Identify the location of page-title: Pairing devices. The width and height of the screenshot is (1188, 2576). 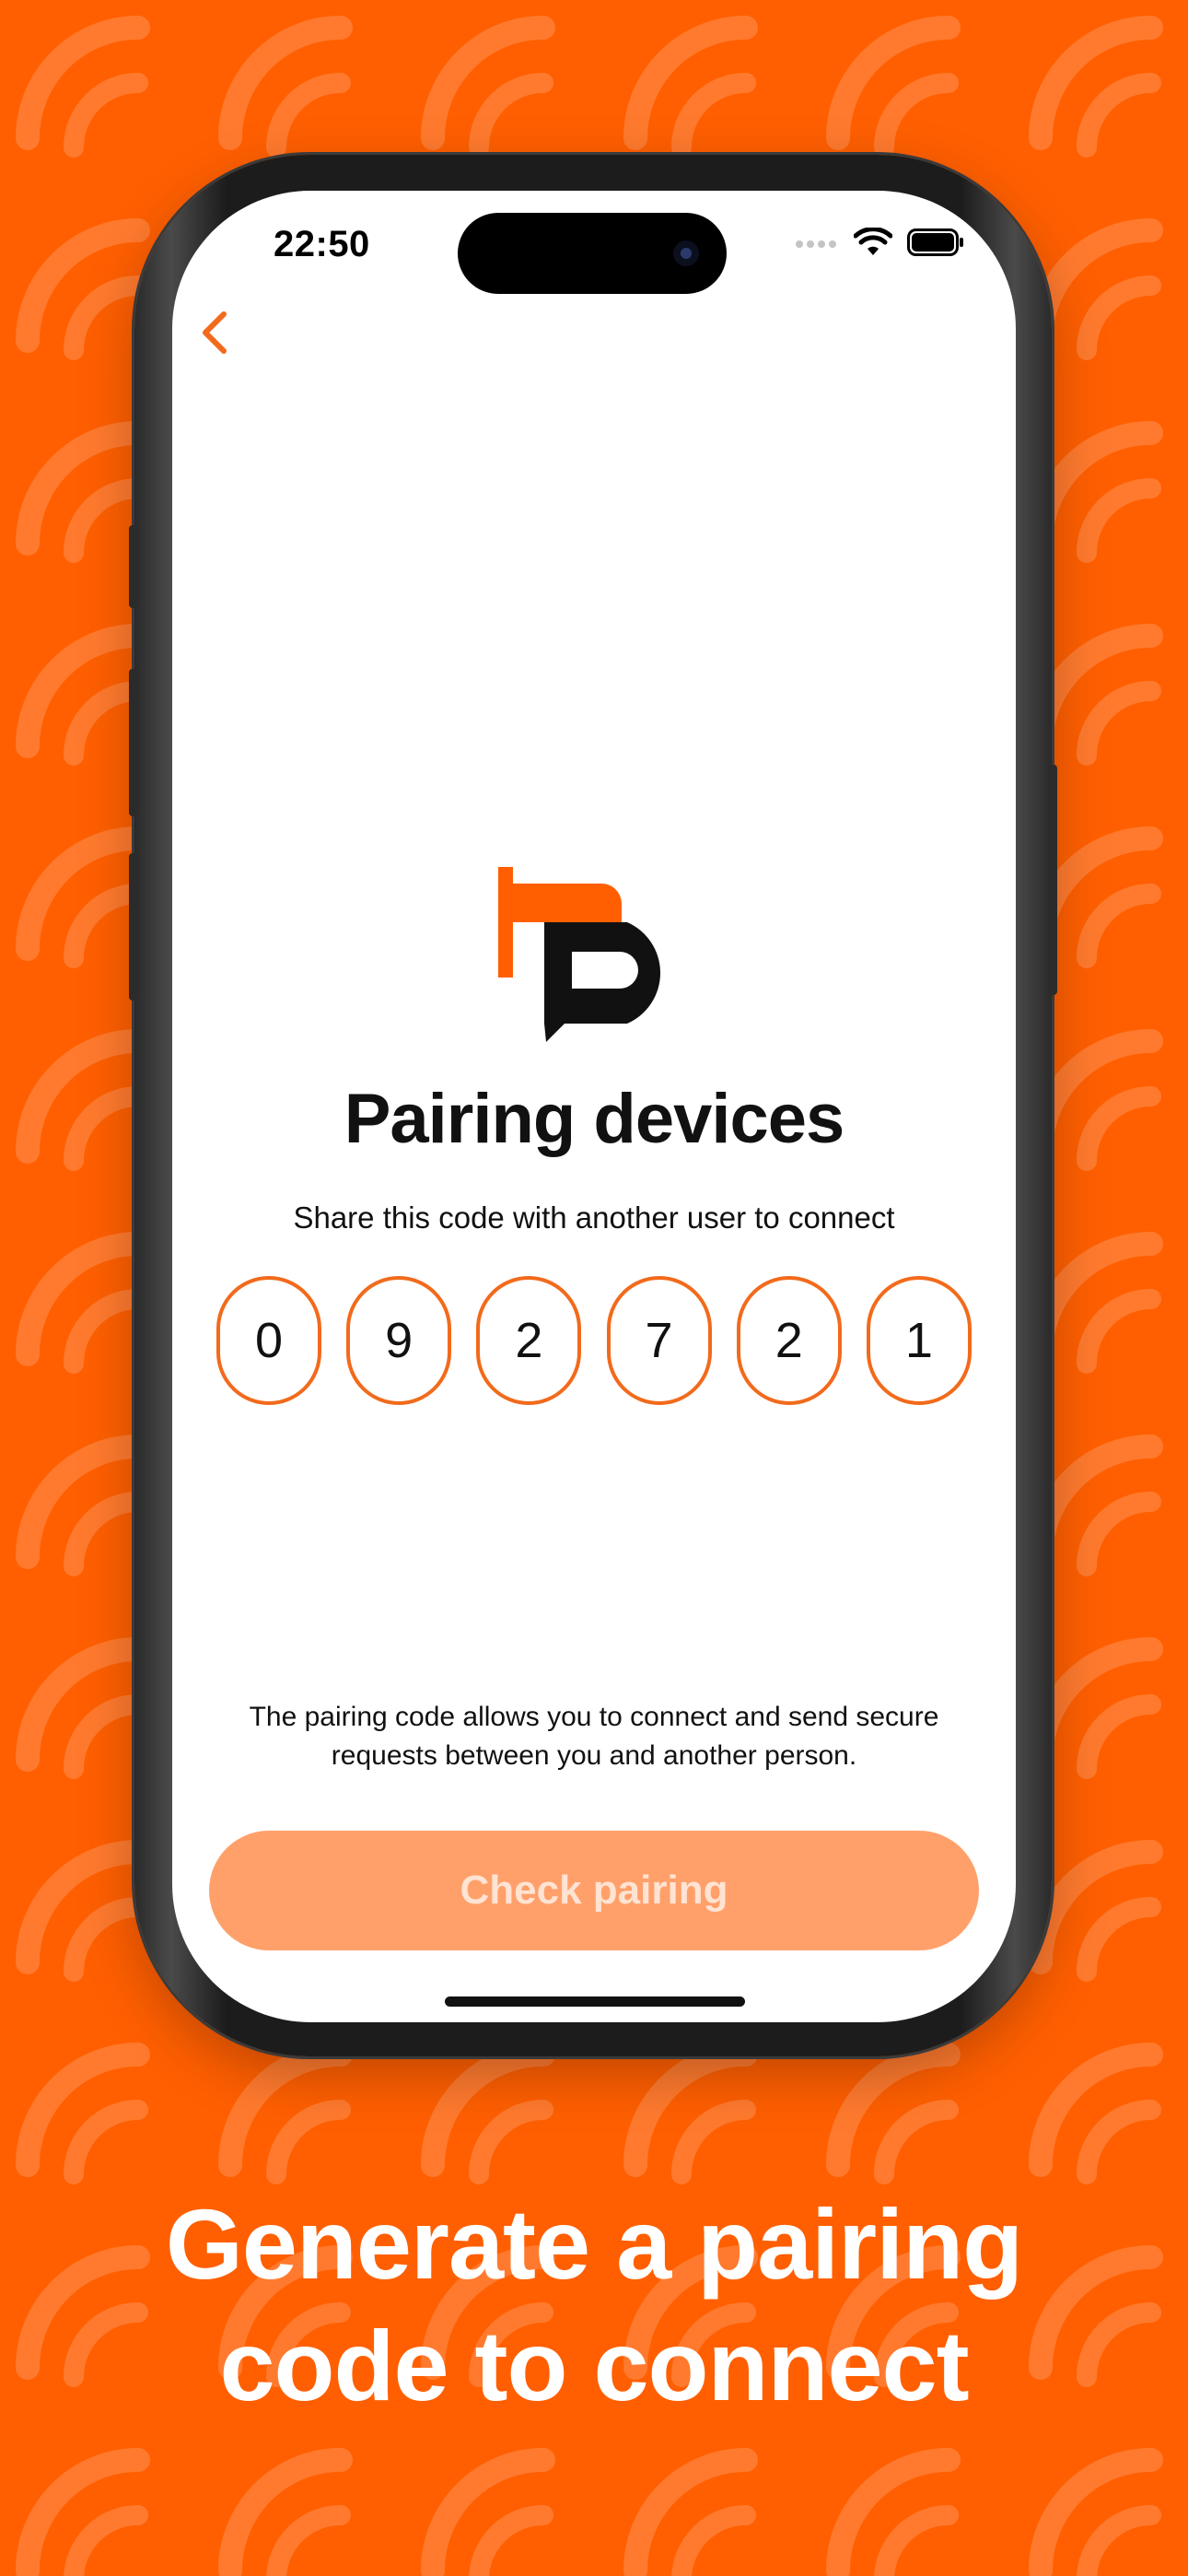
(594, 1119).